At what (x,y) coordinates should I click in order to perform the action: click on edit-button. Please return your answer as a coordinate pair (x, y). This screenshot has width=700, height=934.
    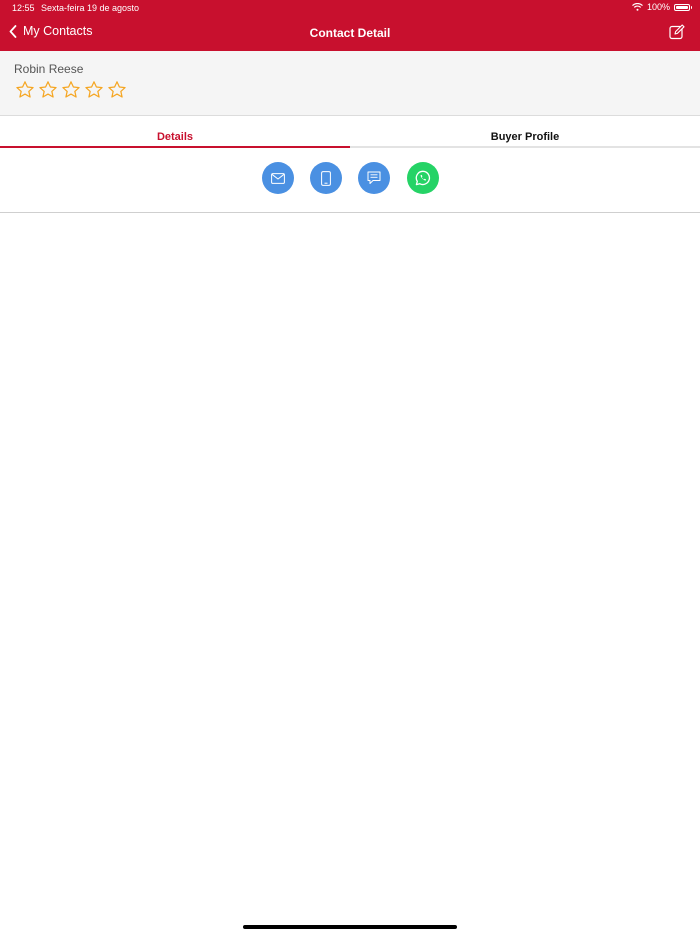
    Looking at the image, I should click on (677, 34).